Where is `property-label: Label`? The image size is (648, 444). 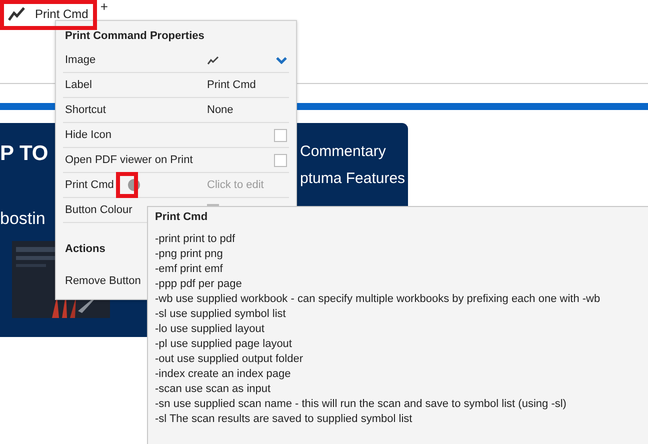
property-label: Label is located at coordinates (78, 85).